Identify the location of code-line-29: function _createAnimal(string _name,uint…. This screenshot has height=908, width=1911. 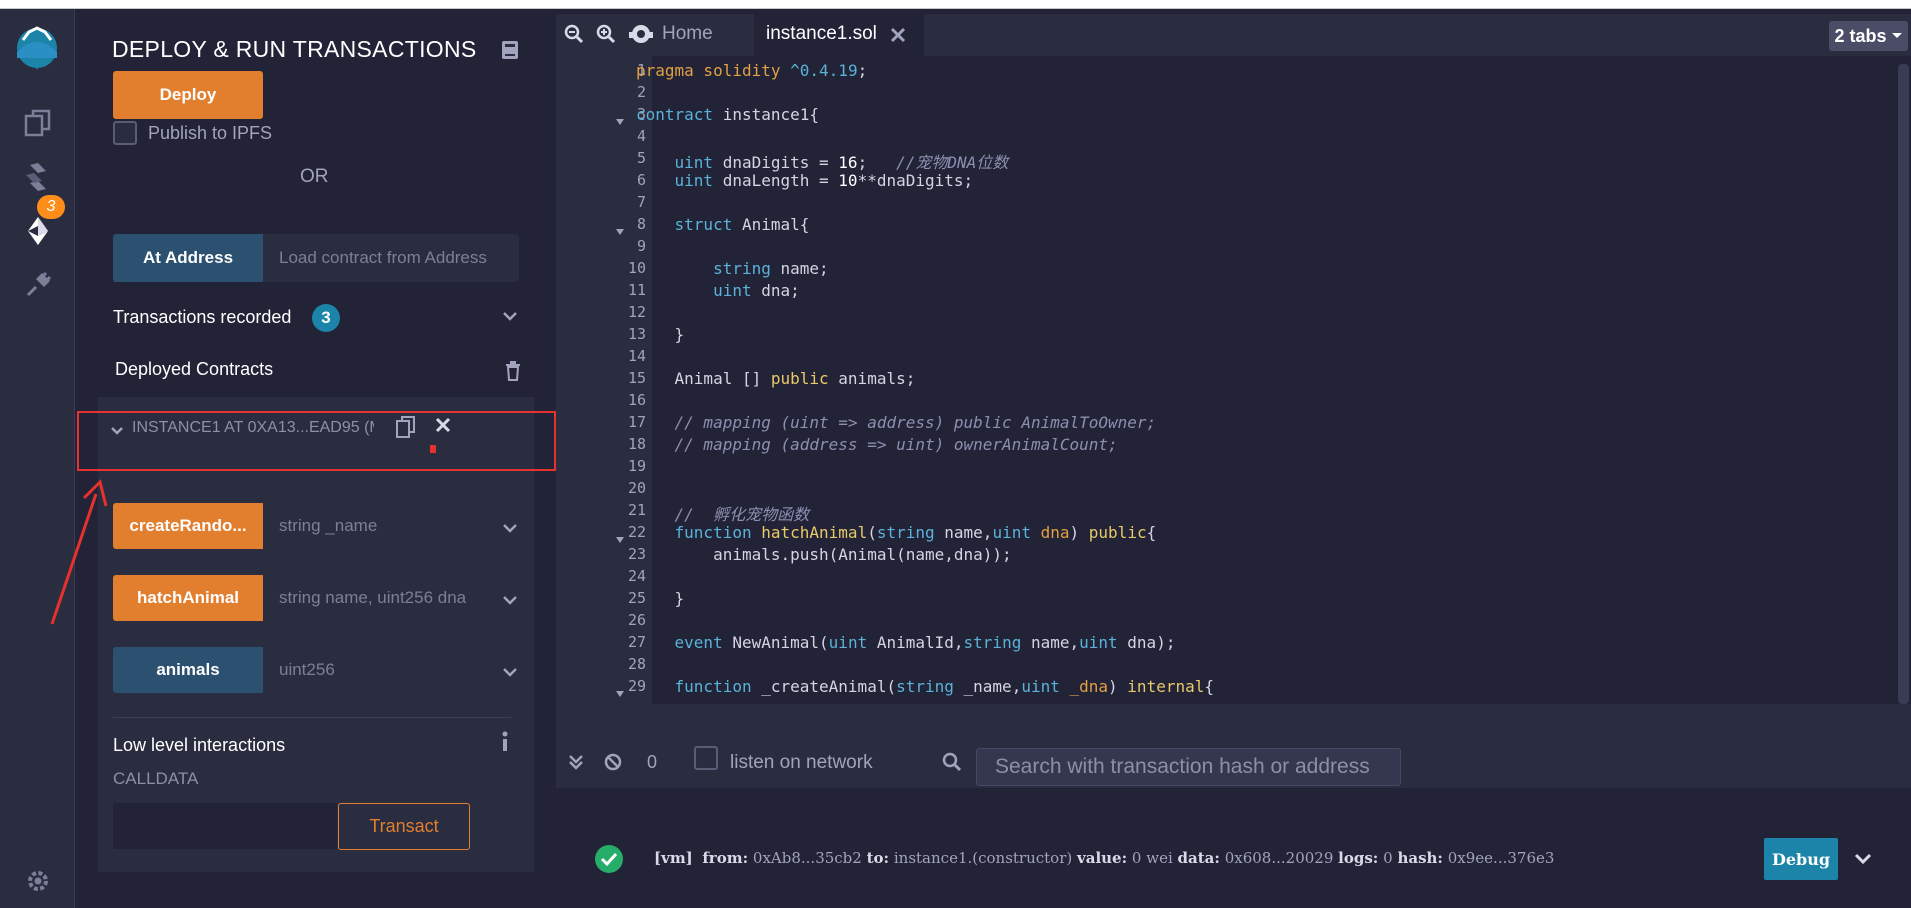
(944, 686).